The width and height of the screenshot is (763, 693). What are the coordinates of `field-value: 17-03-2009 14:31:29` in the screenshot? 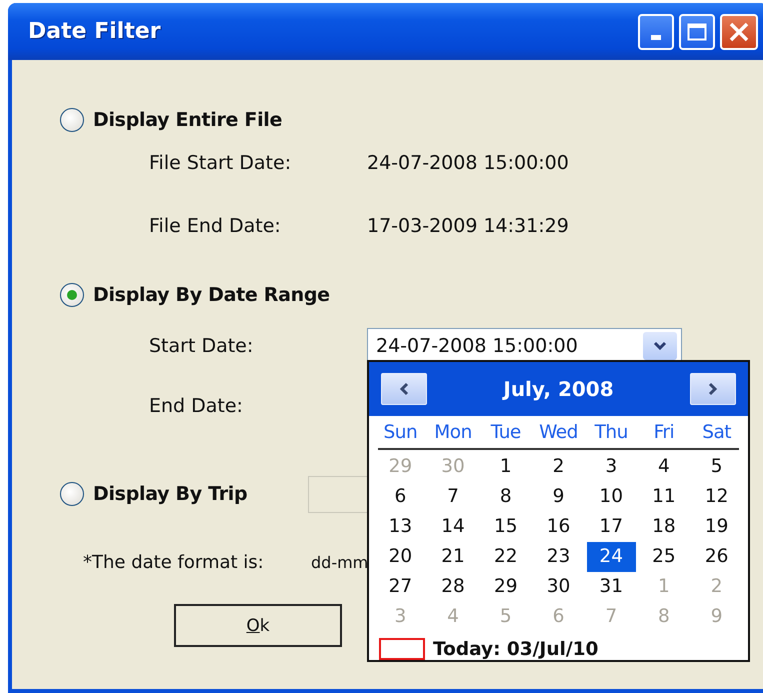 It's located at (468, 226).